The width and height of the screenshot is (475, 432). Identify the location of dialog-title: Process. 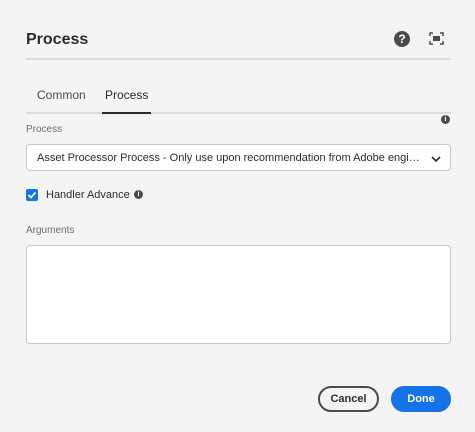
(57, 39).